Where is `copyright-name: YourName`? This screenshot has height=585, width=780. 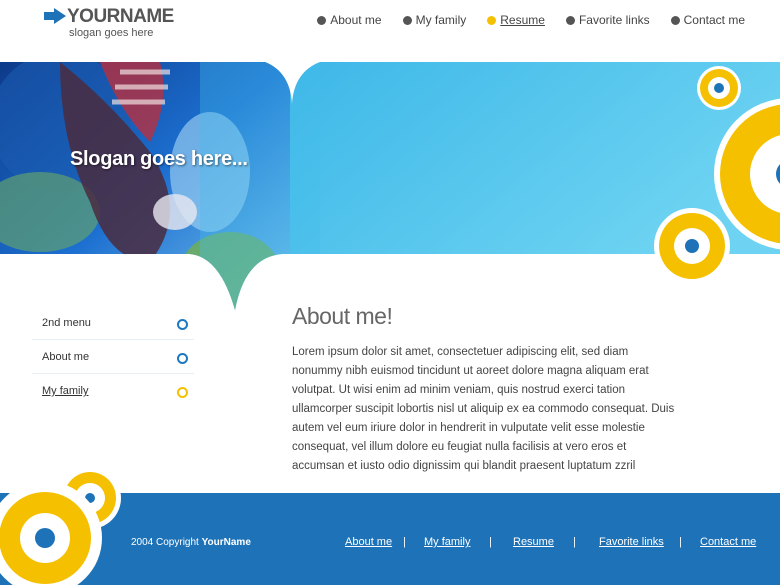 copyright-name: YourName is located at coordinates (226, 542).